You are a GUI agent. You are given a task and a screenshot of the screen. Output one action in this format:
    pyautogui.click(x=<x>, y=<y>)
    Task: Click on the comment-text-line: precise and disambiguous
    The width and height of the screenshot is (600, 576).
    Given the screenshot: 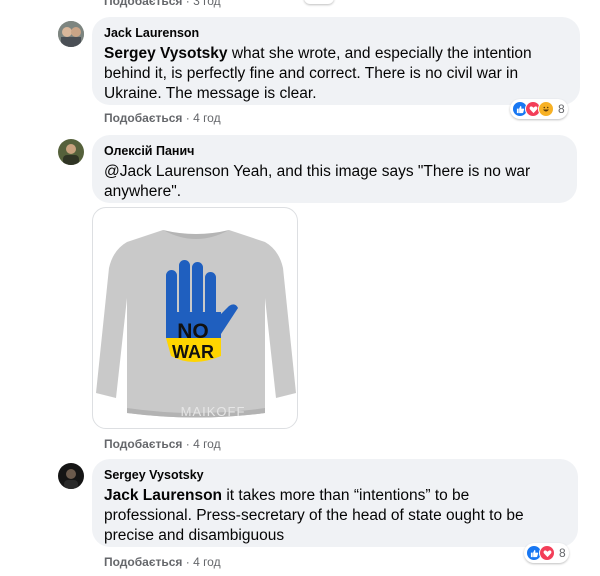 What is the action you would take?
    pyautogui.click(x=194, y=535)
    